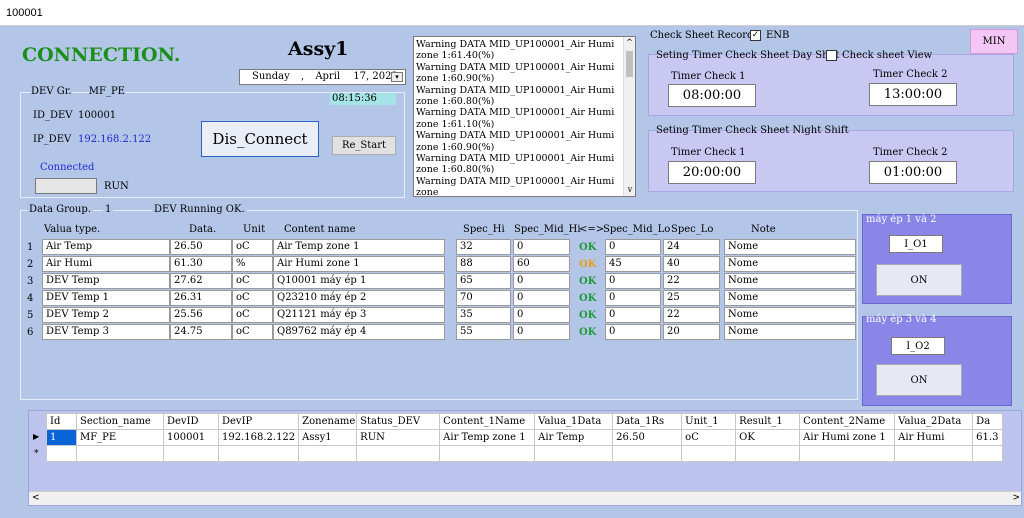 This screenshot has width=1024, height=518. Describe the element at coordinates (359, 298) in the screenshot. I see `row-4-content: Q23210 máy ép 2` at that location.